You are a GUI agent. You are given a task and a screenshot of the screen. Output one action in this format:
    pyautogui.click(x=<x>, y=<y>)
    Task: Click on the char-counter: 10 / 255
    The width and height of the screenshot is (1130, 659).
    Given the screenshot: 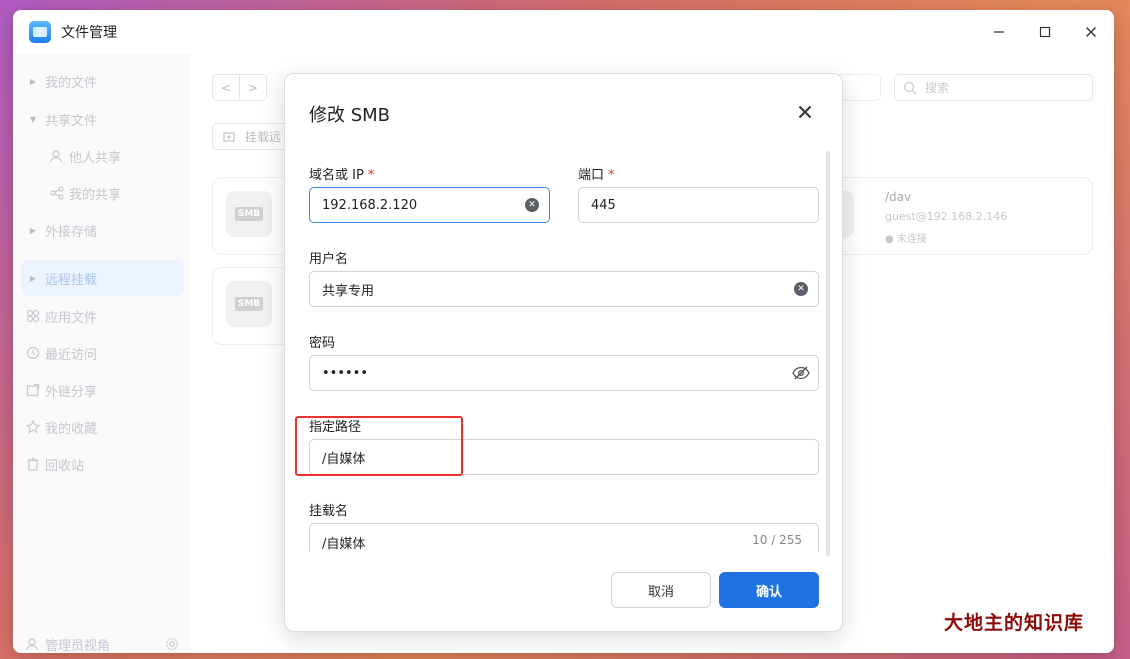 What is the action you would take?
    pyautogui.click(x=777, y=540)
    